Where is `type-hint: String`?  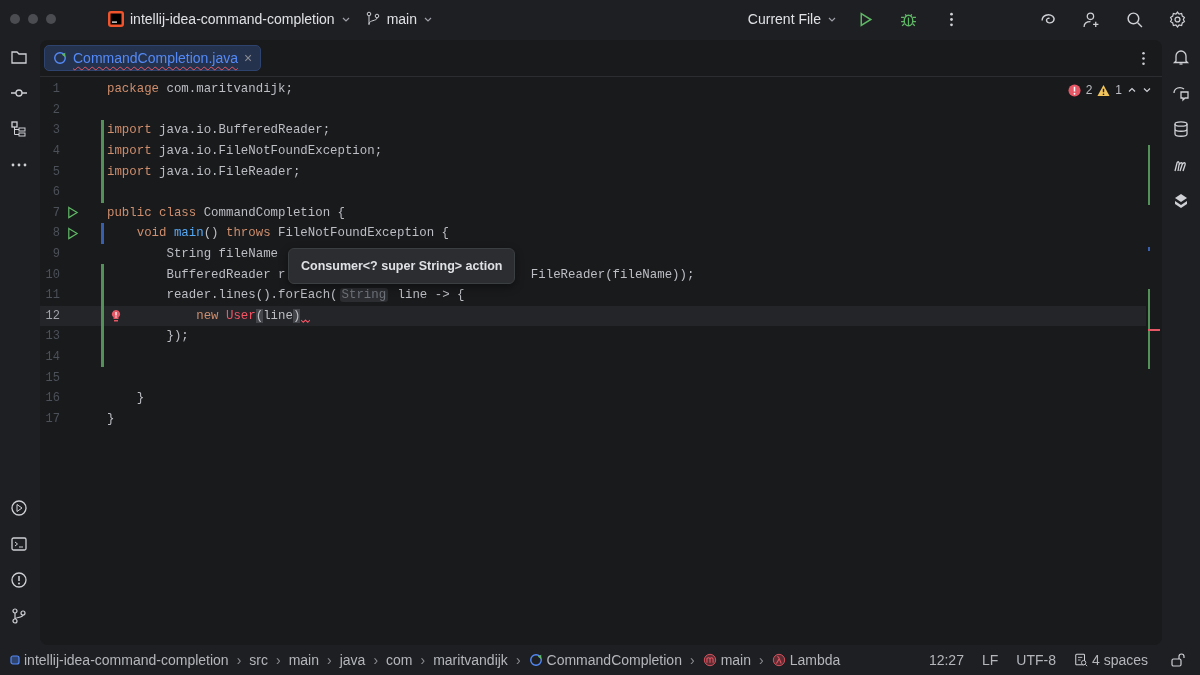 type-hint: String is located at coordinates (364, 295).